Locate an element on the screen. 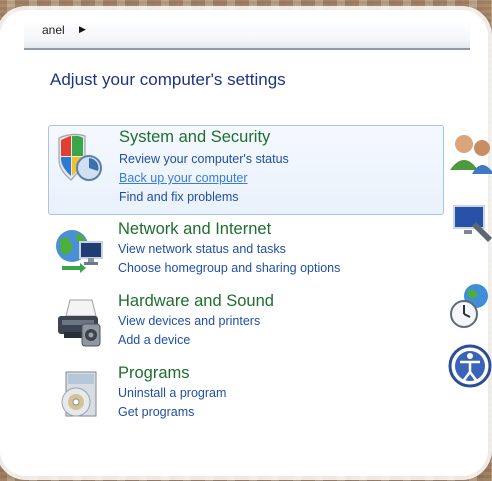 This screenshot has height=481, width=492. network-icon is located at coordinates (79, 251).